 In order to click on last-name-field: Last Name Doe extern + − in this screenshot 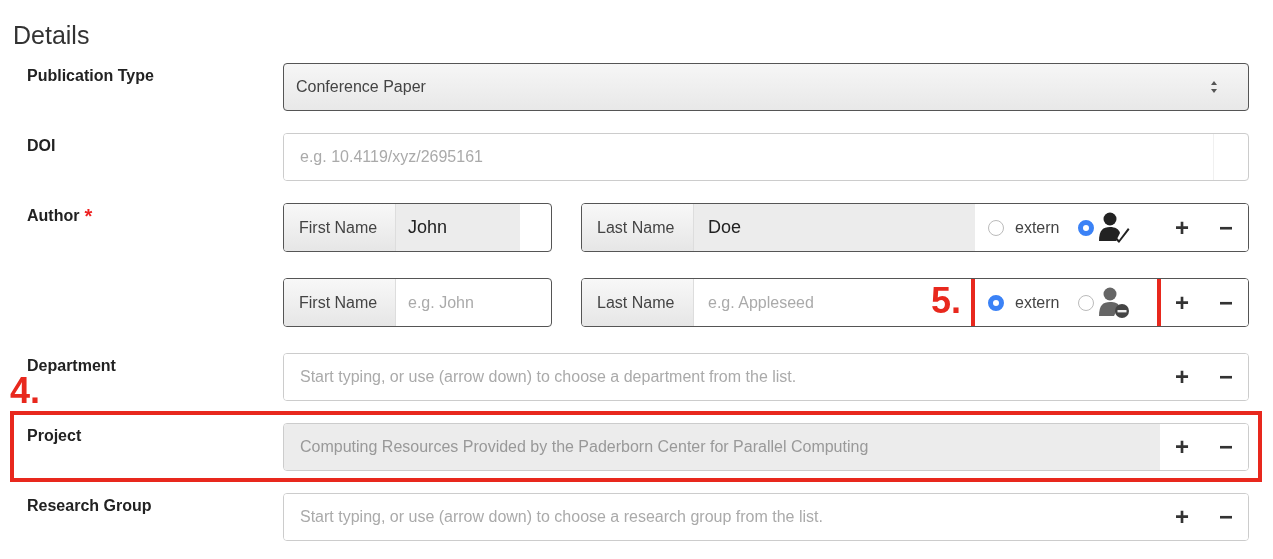, I will do `click(915, 227)`.